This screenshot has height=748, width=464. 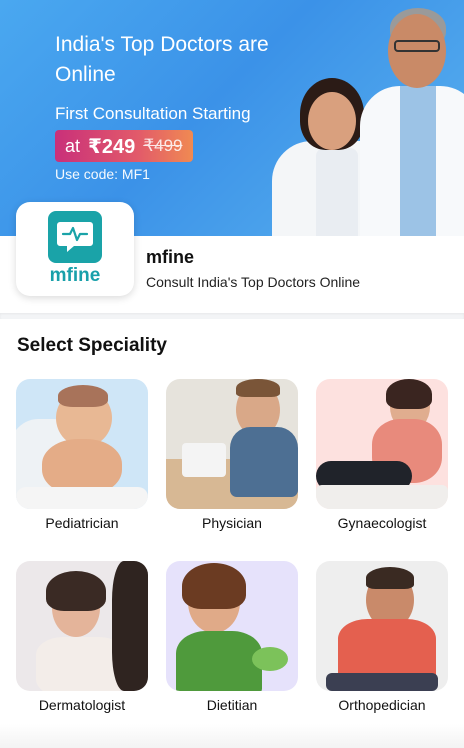 I want to click on speciality-label: Dietitian, so click(x=232, y=705).